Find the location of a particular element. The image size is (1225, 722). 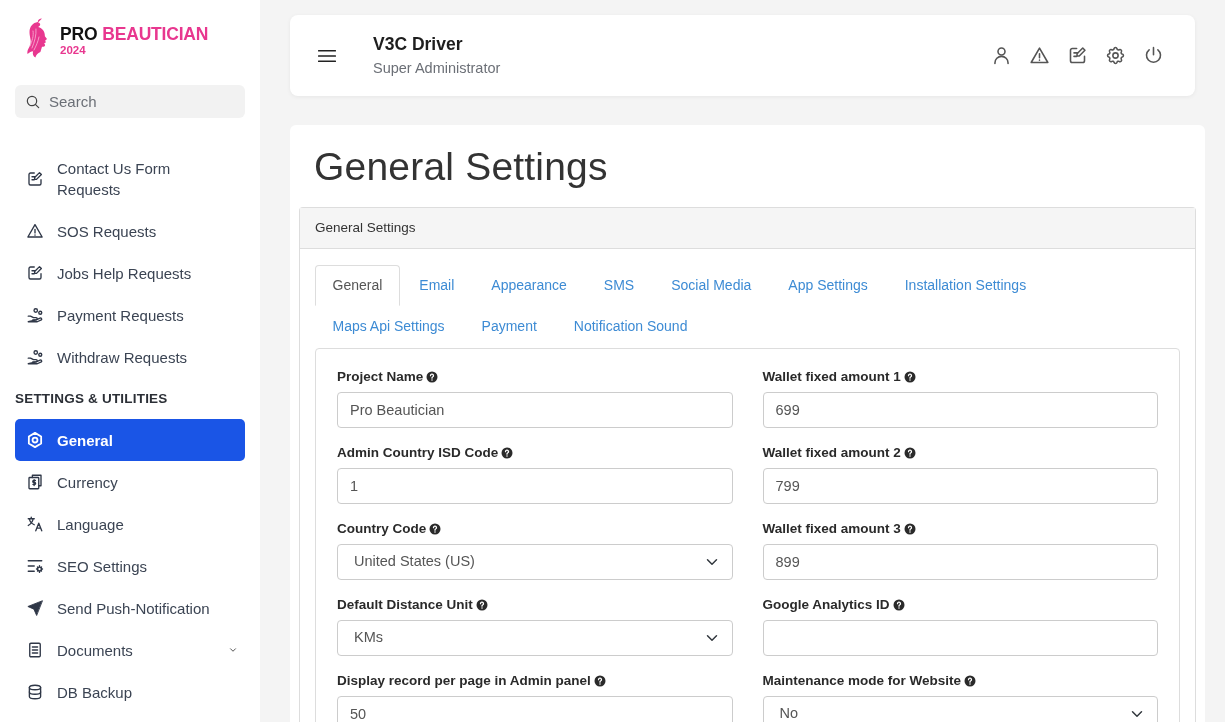

user-role: Super Administrator is located at coordinates (437, 68).